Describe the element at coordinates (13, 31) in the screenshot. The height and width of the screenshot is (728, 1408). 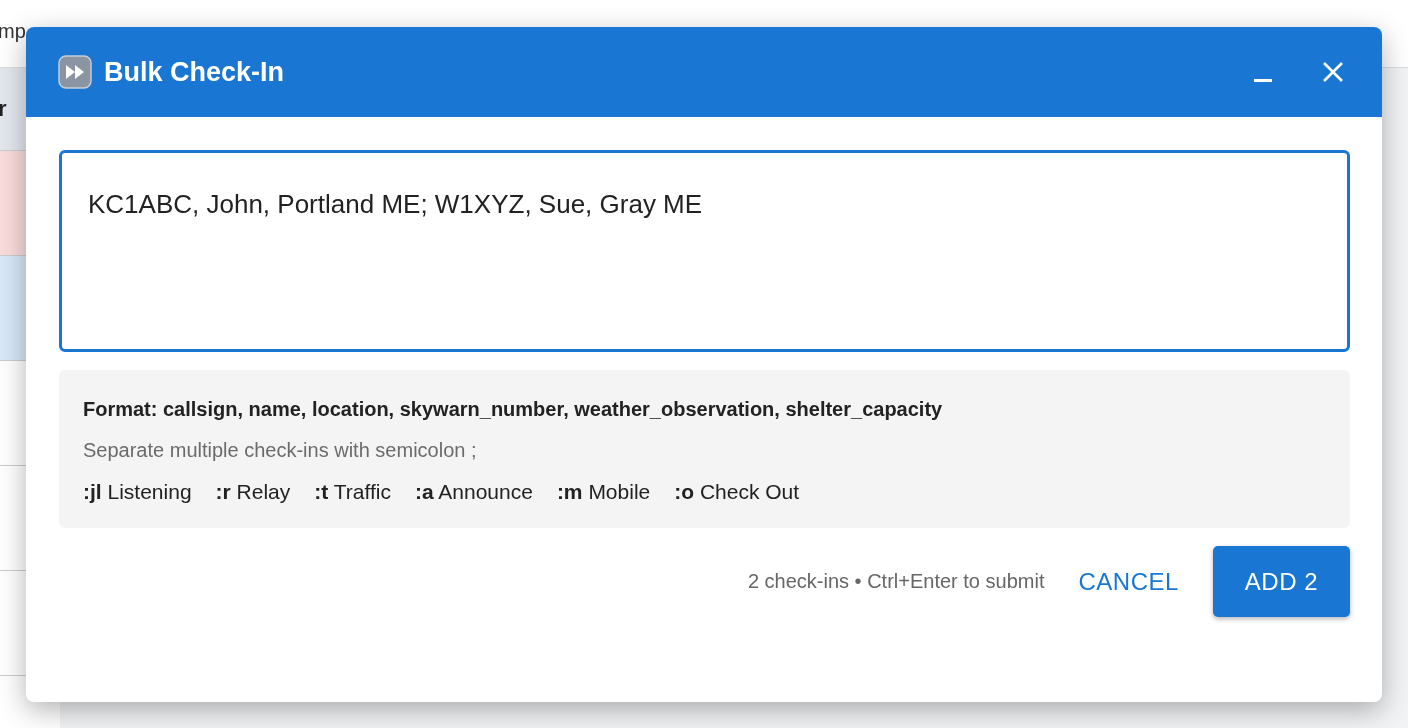
I see `bookmark-label: mp` at that location.